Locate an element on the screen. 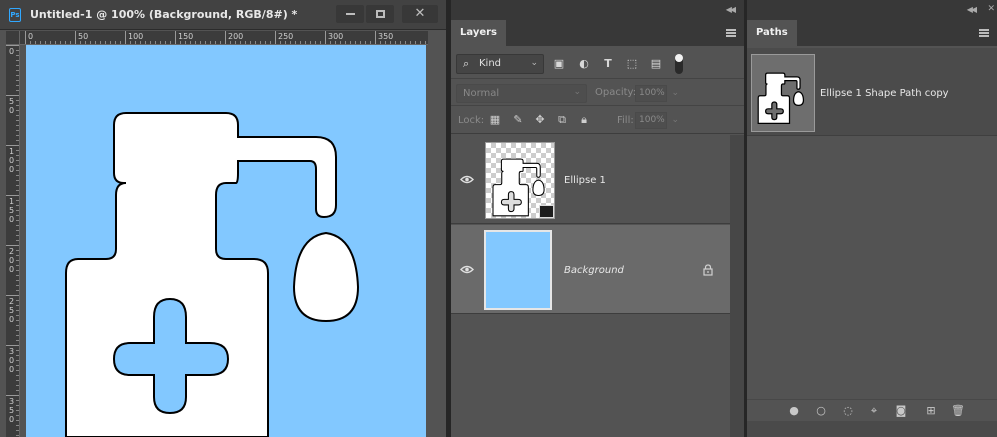  opacity-value: 100% is located at coordinates (652, 93).